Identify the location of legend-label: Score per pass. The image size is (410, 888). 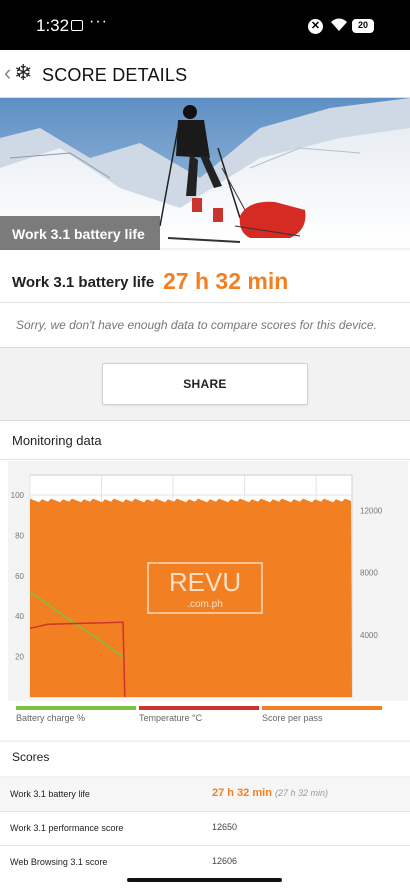
(292, 718).